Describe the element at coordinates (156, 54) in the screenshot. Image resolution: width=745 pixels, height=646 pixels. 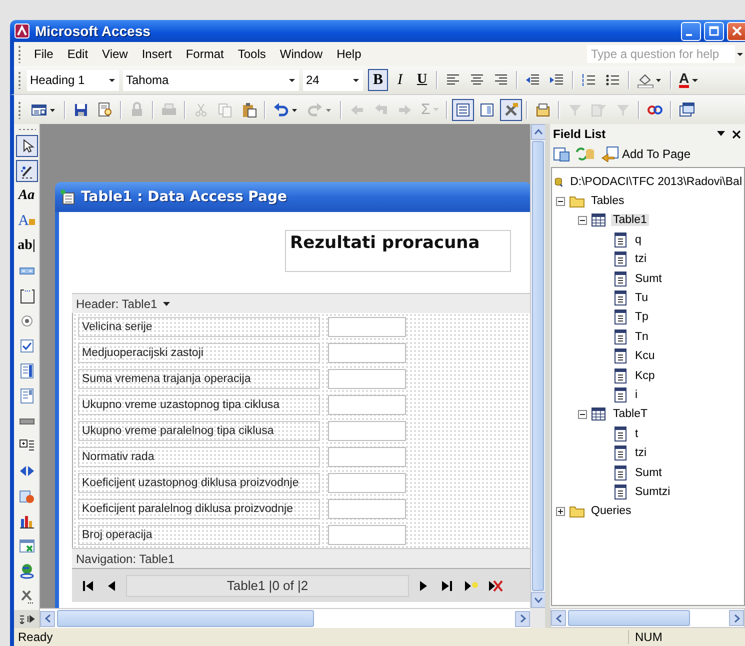
I see `menu-item: Insert` at that location.